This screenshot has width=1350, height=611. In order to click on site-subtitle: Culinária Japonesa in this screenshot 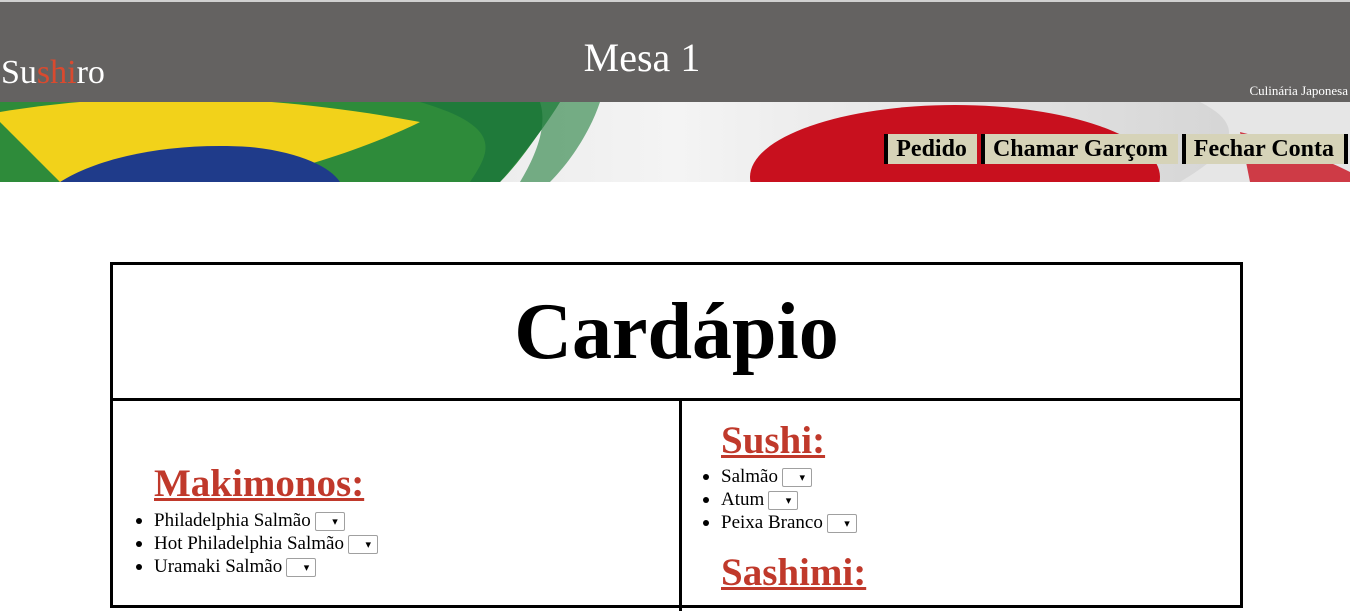, I will do `click(1298, 90)`.